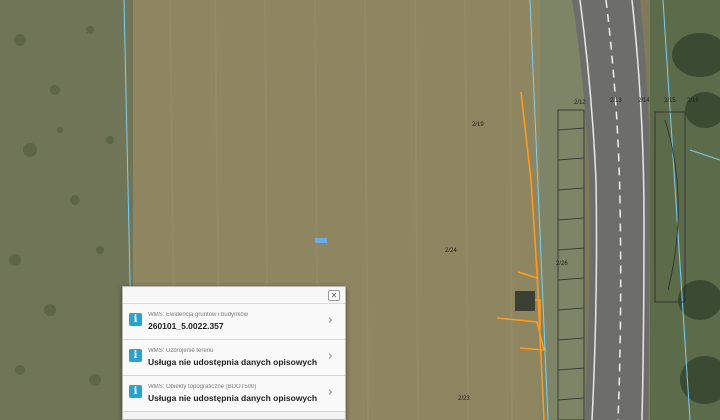  Describe the element at coordinates (234, 295) in the screenshot. I see `panel-header: ✕` at that location.